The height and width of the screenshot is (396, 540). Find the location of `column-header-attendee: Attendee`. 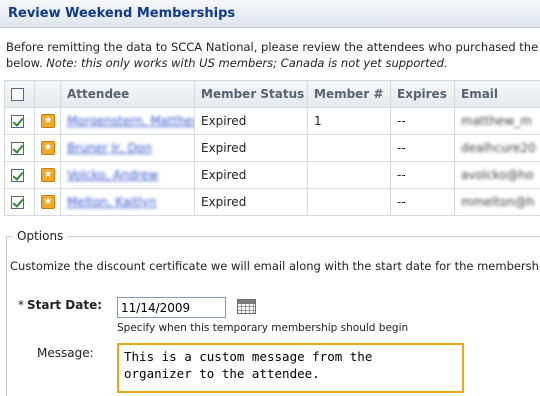

column-header-attendee: Attendee is located at coordinates (128, 94).